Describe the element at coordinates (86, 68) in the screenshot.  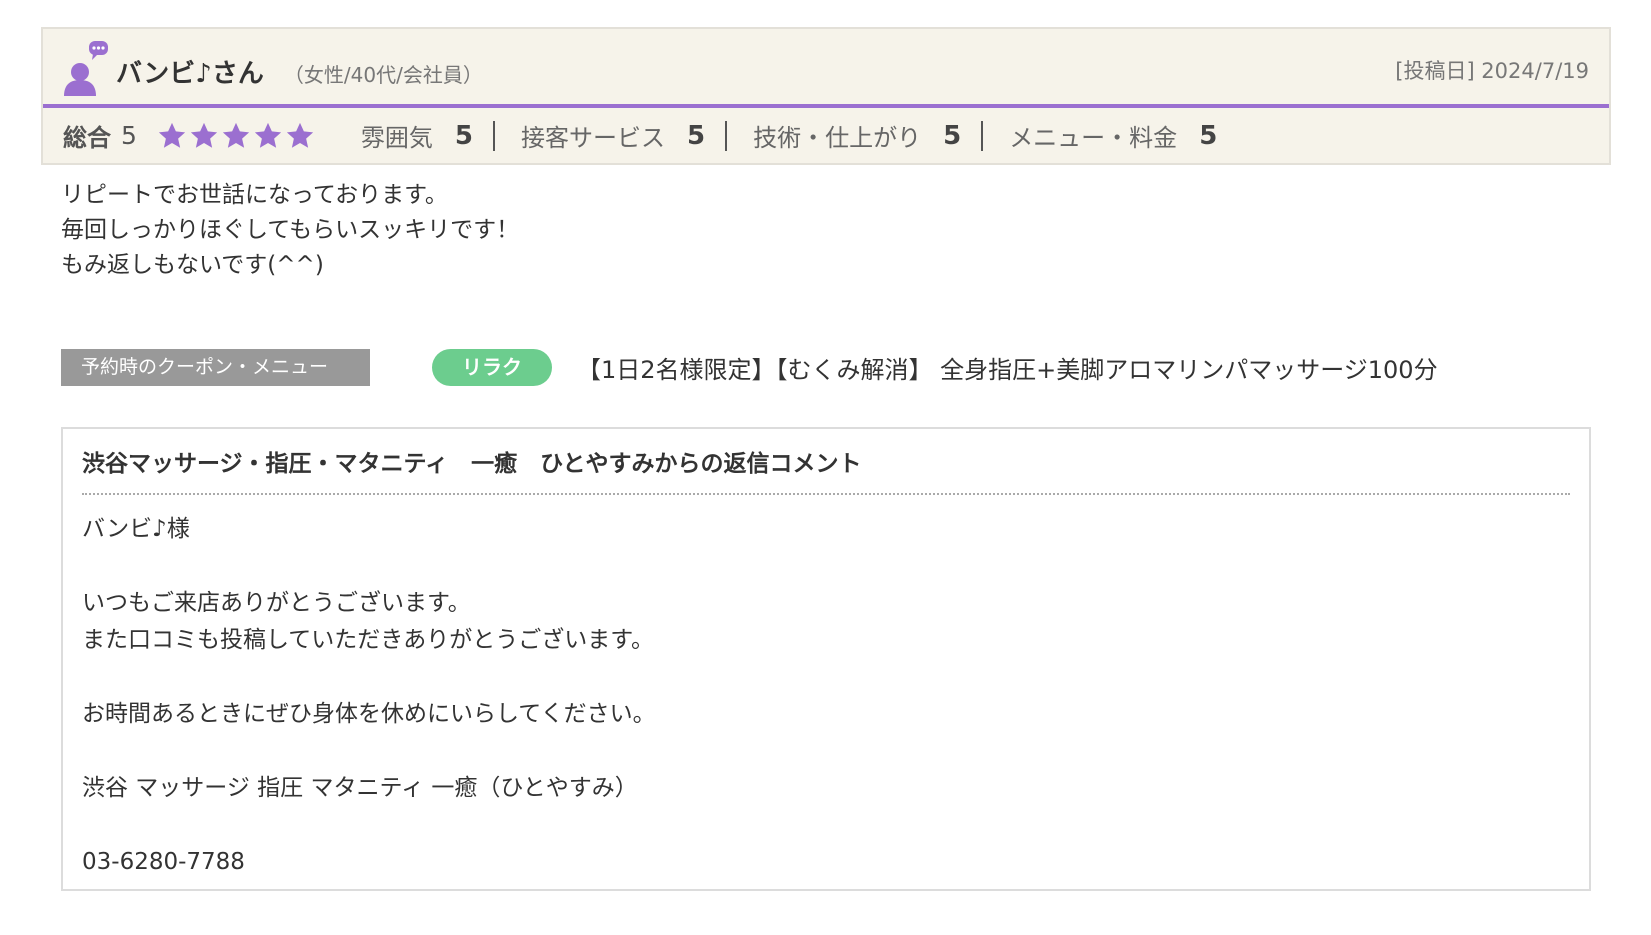
I see `user-comment-icon` at that location.